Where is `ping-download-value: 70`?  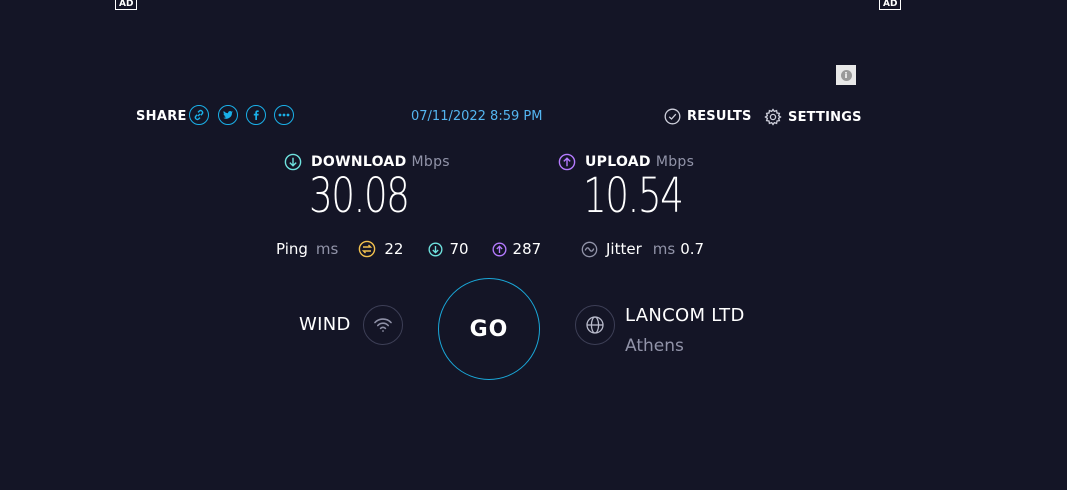
ping-download-value: 70 is located at coordinates (459, 249).